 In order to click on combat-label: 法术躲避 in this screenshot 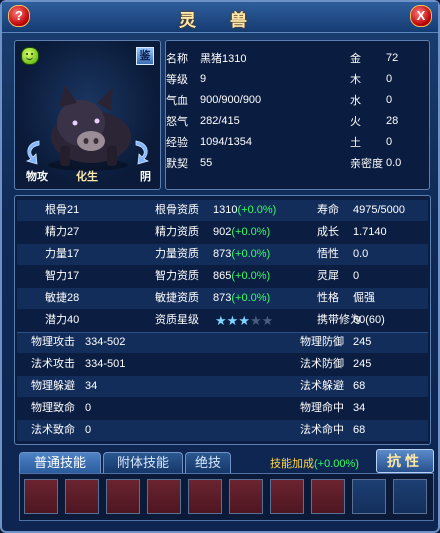, I will do `click(322, 386)`.